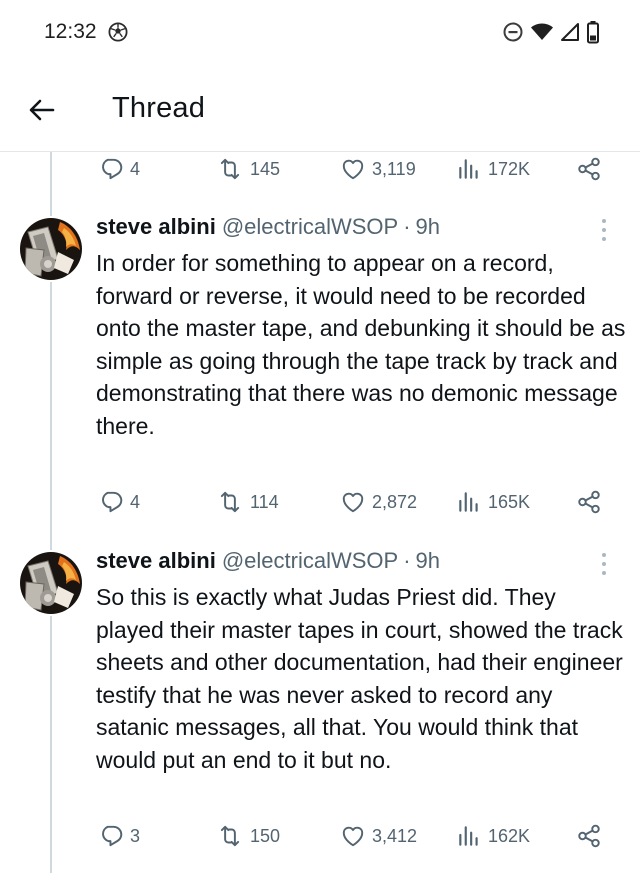 This screenshot has width=640, height=873. What do you see at coordinates (264, 501) in the screenshot?
I see `repost-count: 114` at bounding box center [264, 501].